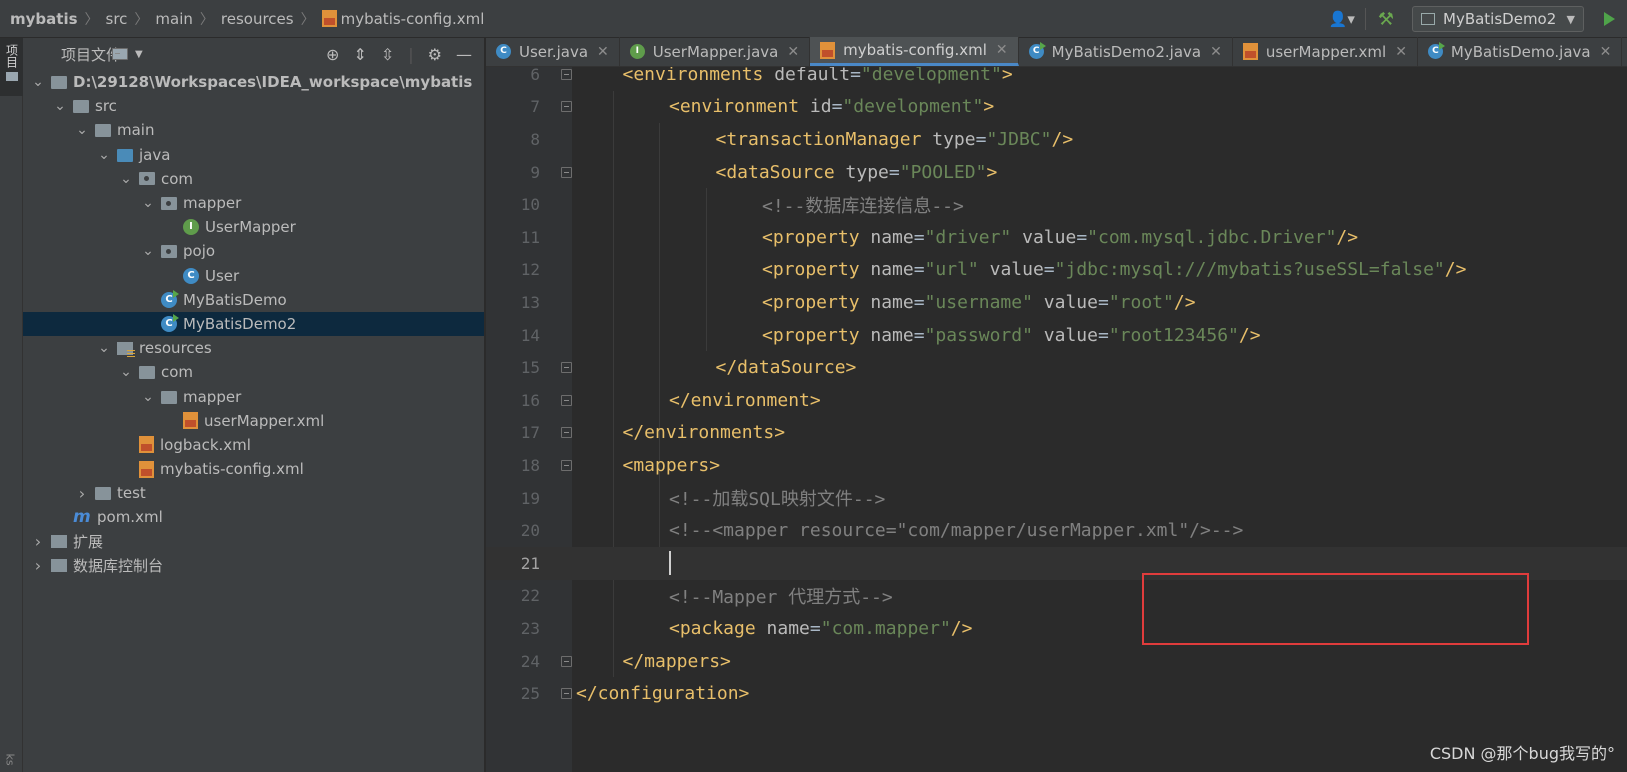 The height and width of the screenshot is (772, 1627). I want to click on run-configuration-select: MyBatisDemo2 ▼, so click(1498, 19).